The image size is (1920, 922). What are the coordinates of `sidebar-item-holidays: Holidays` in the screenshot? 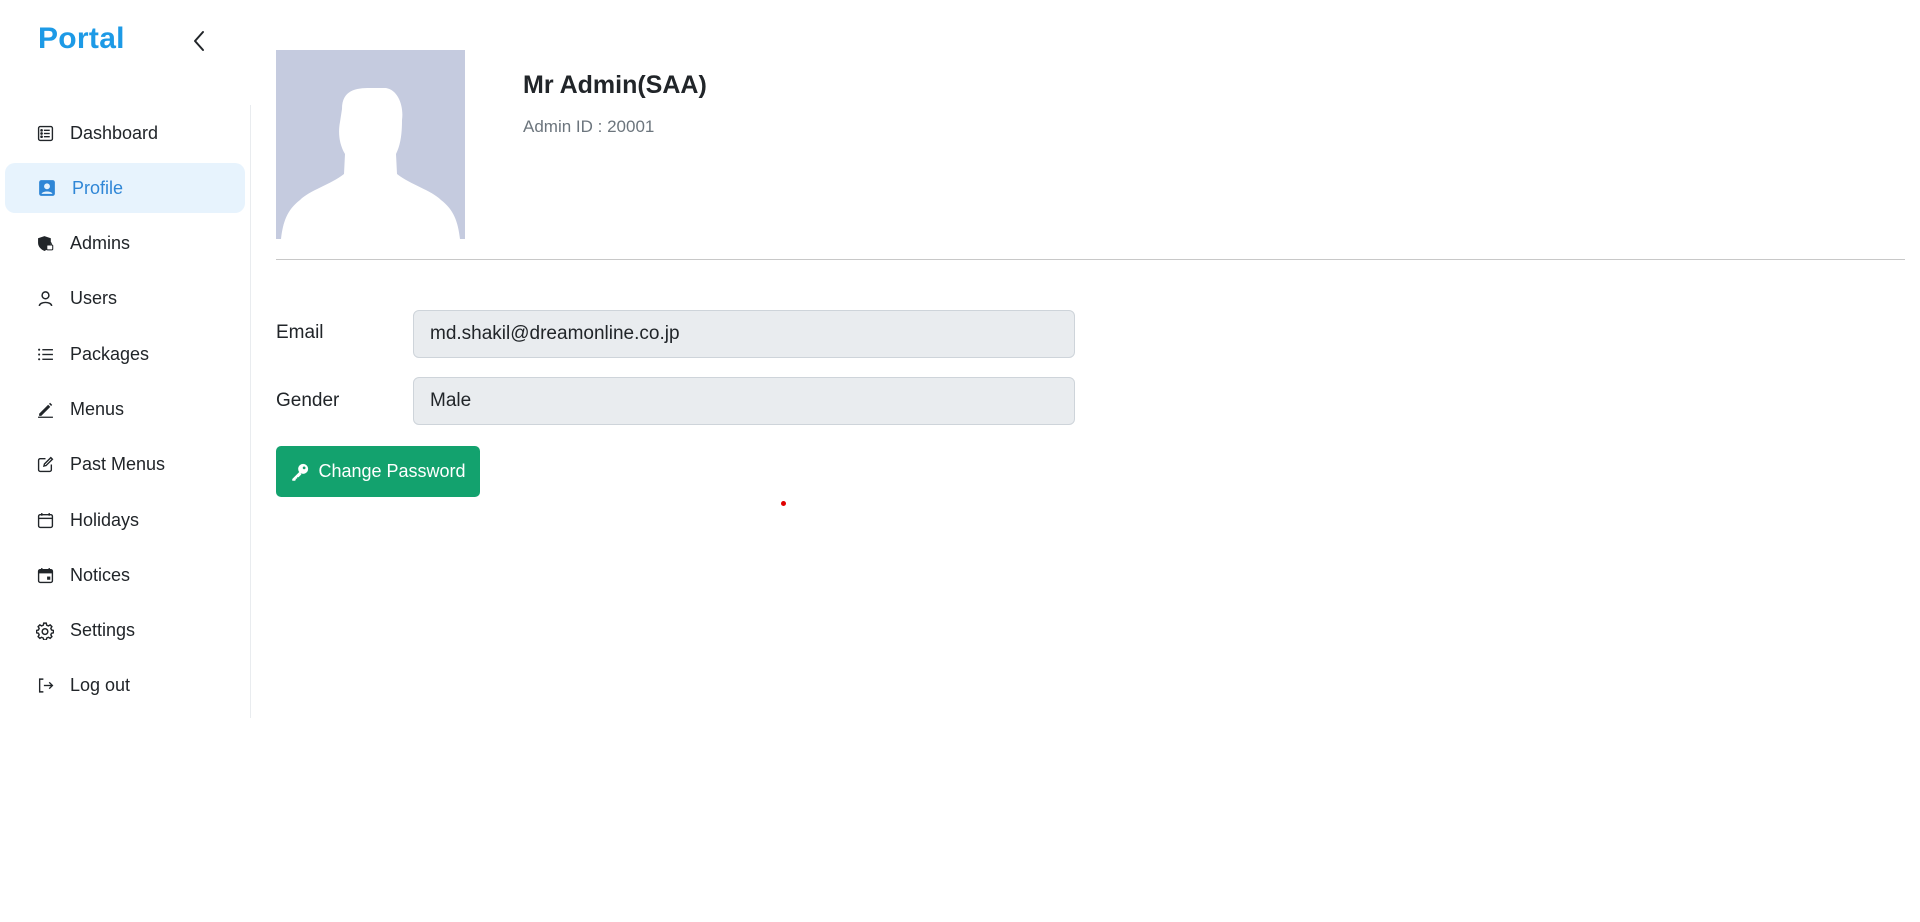 It's located at (125, 520).